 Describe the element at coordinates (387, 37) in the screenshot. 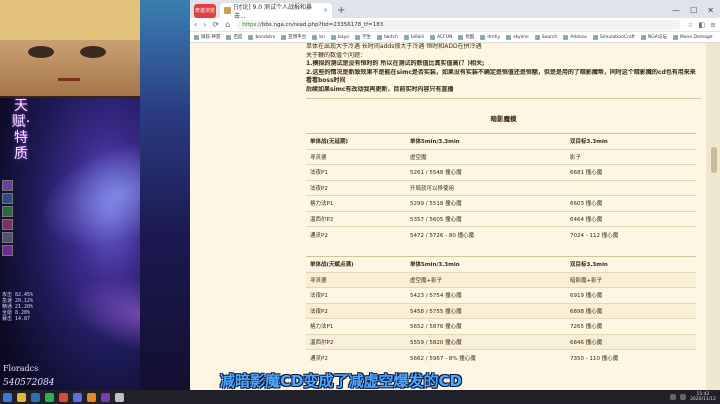

I see `bookmark-item: twitch` at that location.